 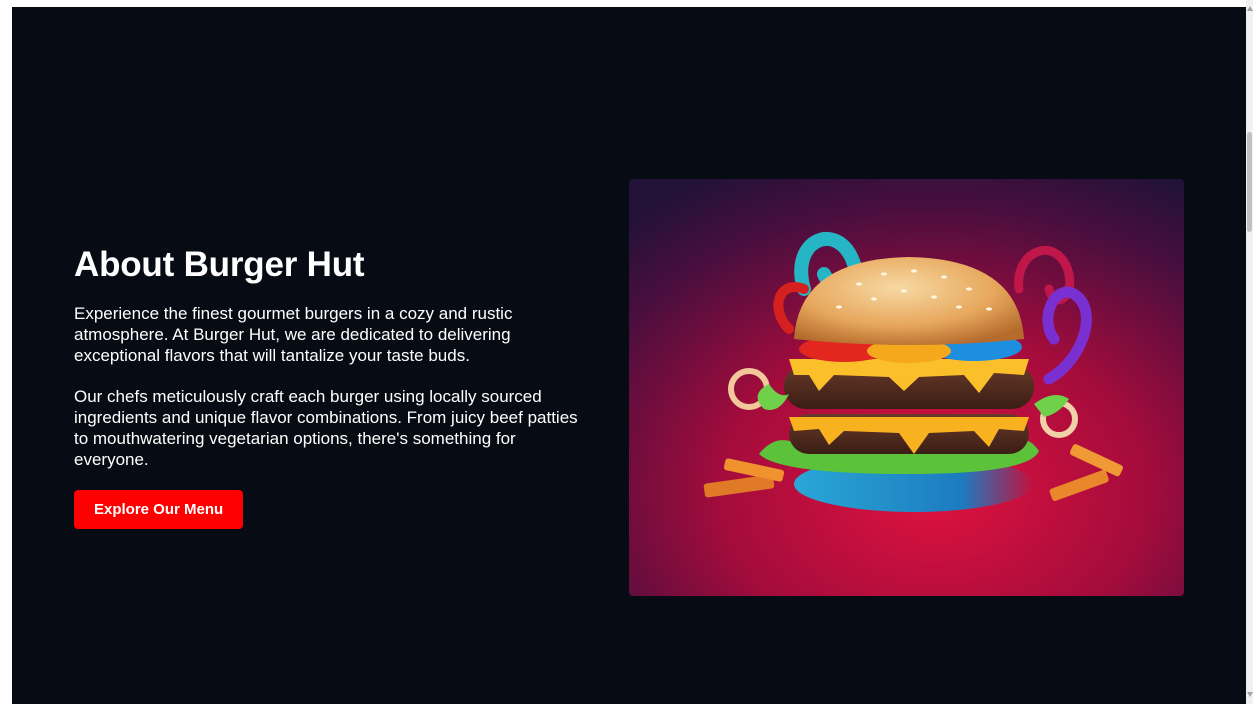 What do you see at coordinates (1250, 694) in the screenshot?
I see `scroll-down-icon` at bounding box center [1250, 694].